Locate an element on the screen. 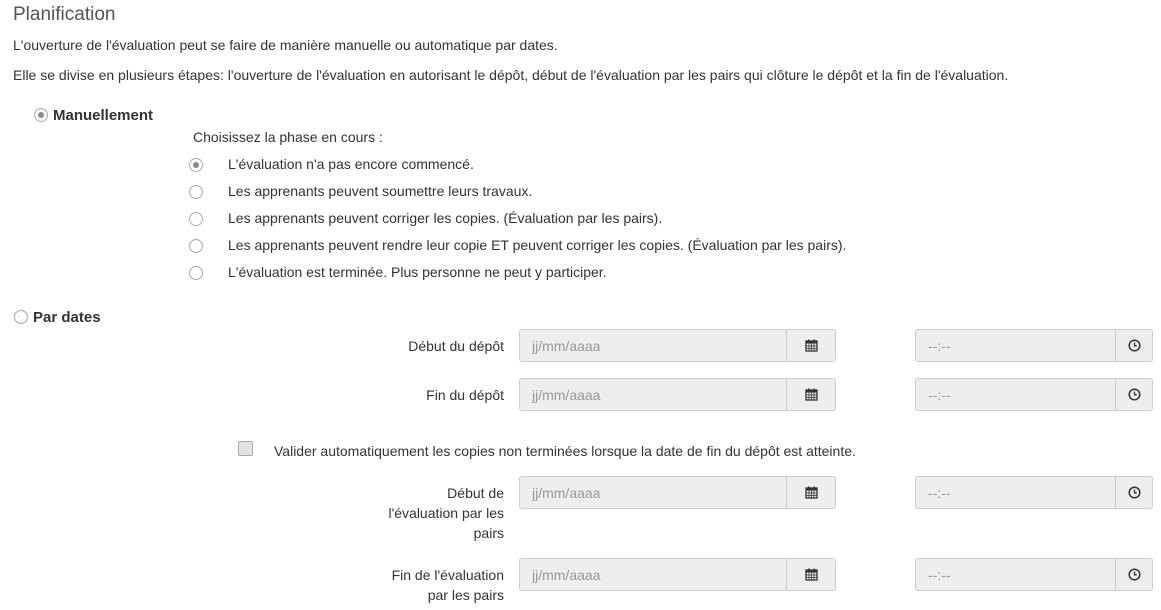 The image size is (1161, 610). peer-review-end-label: Fin de l'évaluation par les pairs is located at coordinates (402, 585).